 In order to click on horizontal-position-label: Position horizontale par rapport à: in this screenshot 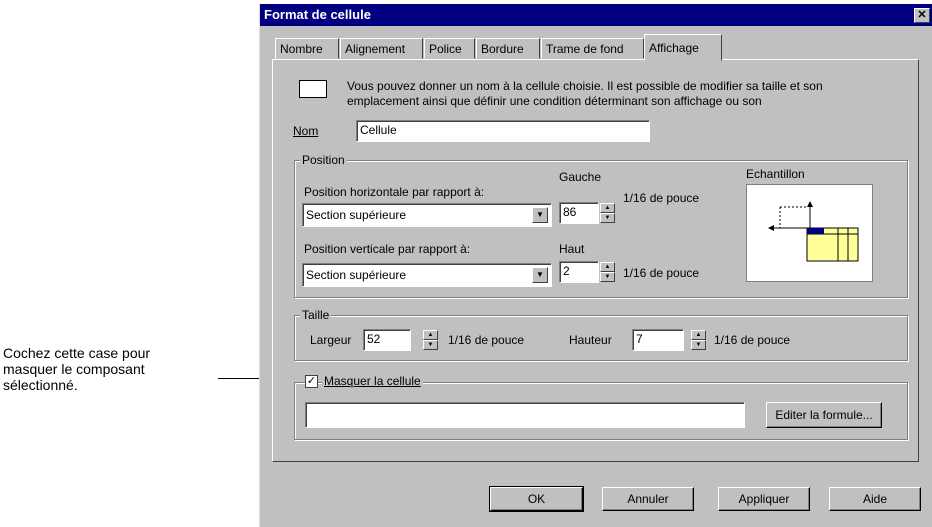, I will do `click(394, 192)`.